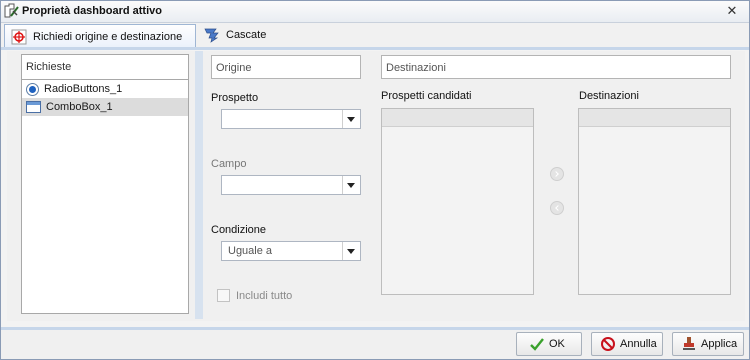 Image resolution: width=750 pixels, height=360 pixels. I want to click on window-title: Proprietà dashboard attivo, so click(92, 11).